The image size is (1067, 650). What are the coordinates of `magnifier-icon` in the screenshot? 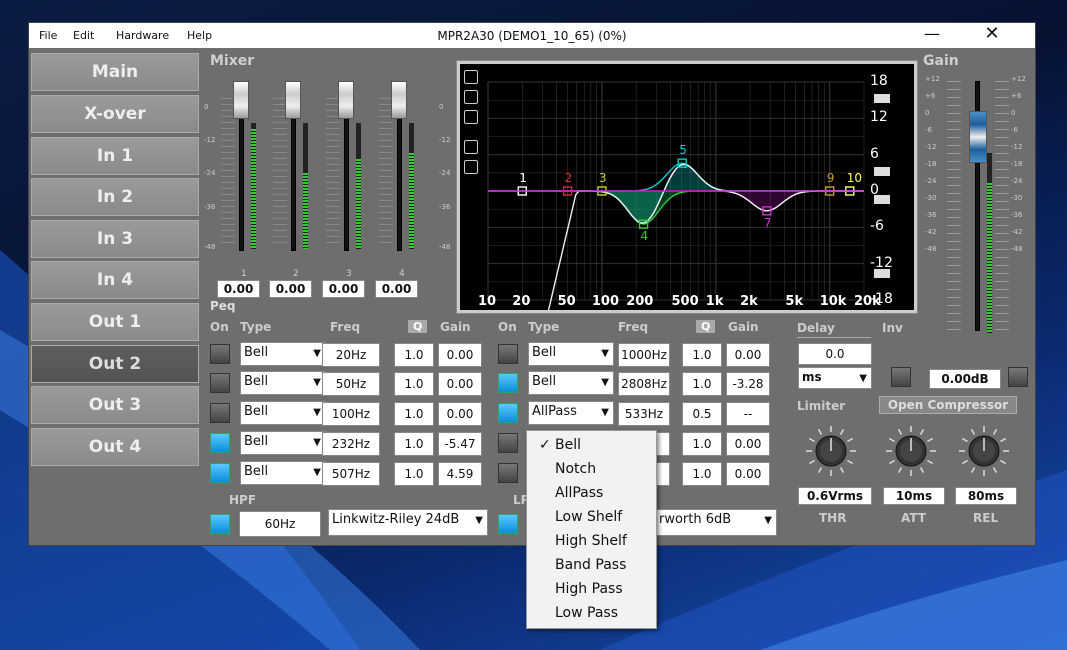 It's located at (471, 117).